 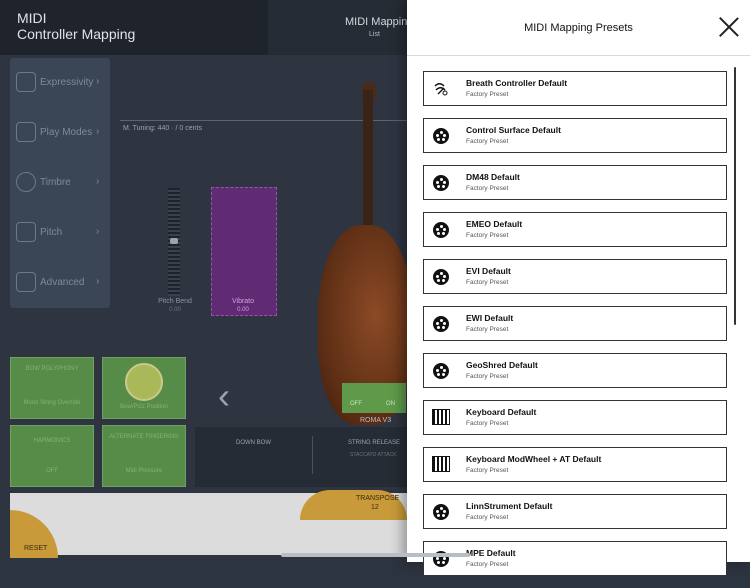 What do you see at coordinates (36, 548) in the screenshot?
I see `reset-label: RESET` at bounding box center [36, 548].